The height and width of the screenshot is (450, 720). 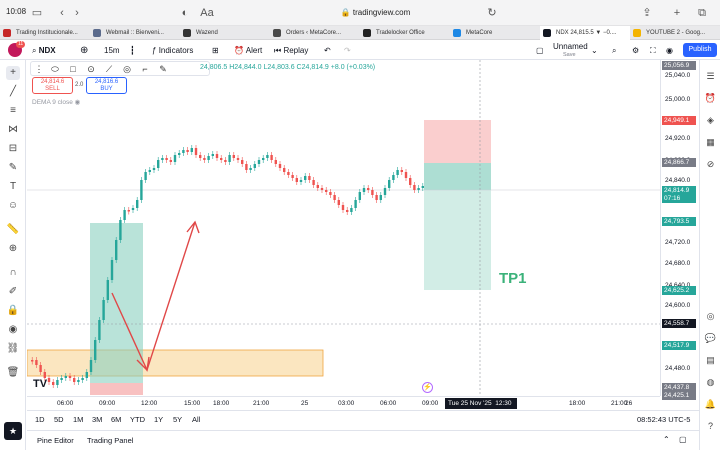 What do you see at coordinates (540, 50) in the screenshot?
I see `layout-icon: ▢` at bounding box center [540, 50].